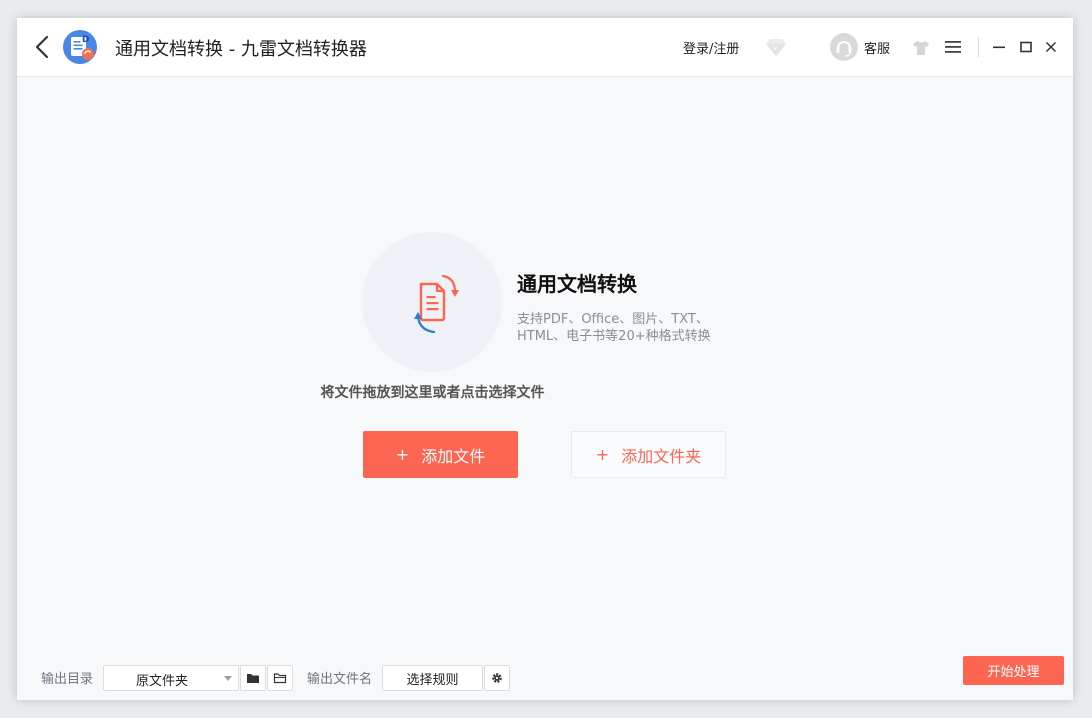 This screenshot has height=718, width=1092. I want to click on headset-icon, so click(844, 49).